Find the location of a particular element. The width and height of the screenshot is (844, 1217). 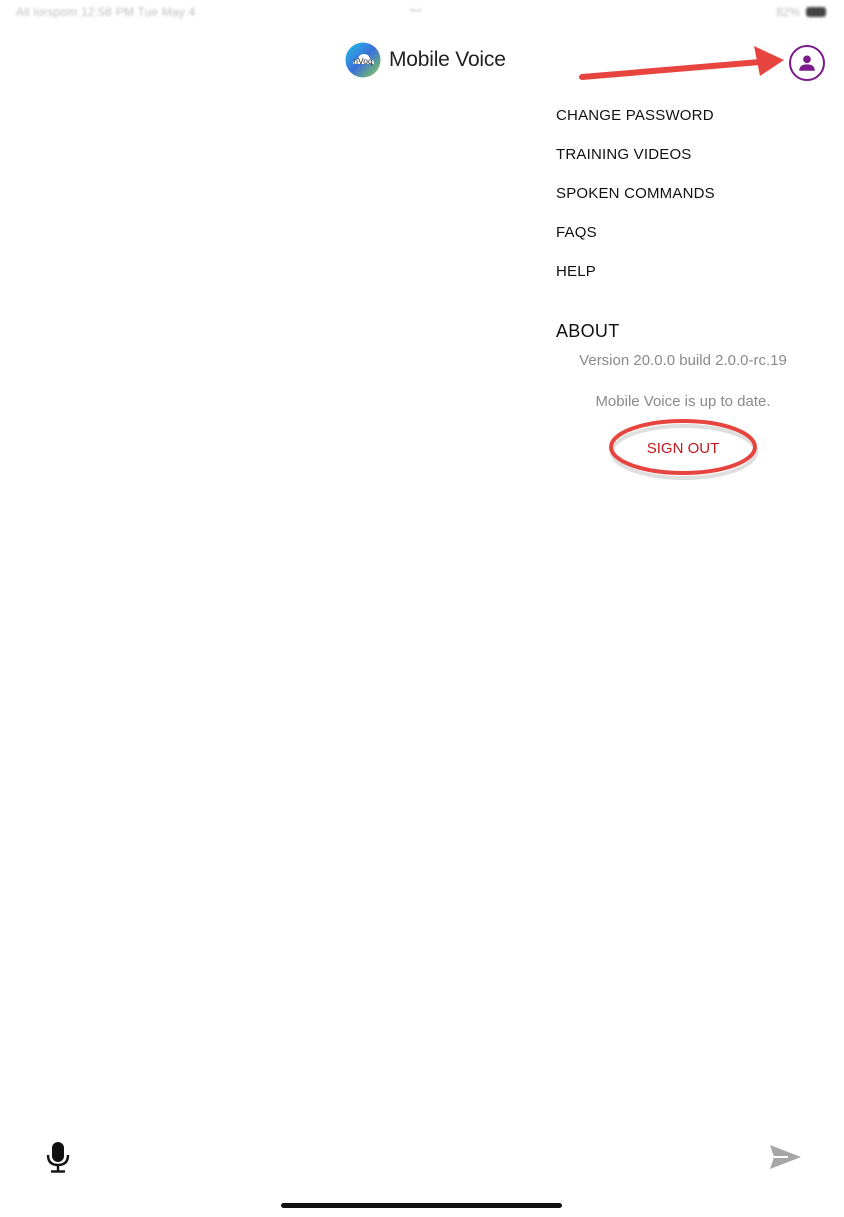

status-left-text: All lorspom 12:58 PM Tue May 4 is located at coordinates (106, 12).